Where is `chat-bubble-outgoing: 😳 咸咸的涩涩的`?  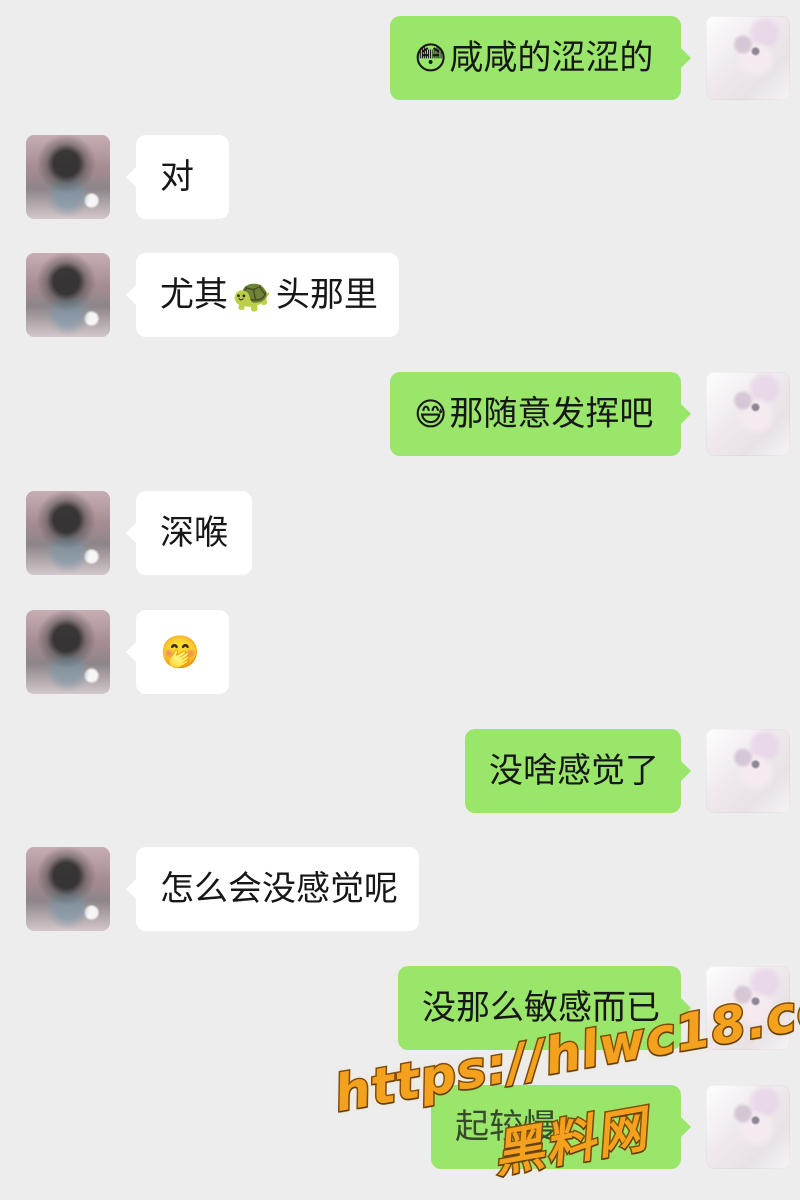
chat-bubble-outgoing: 😳 咸咸的涩涩的 is located at coordinates (540, 58).